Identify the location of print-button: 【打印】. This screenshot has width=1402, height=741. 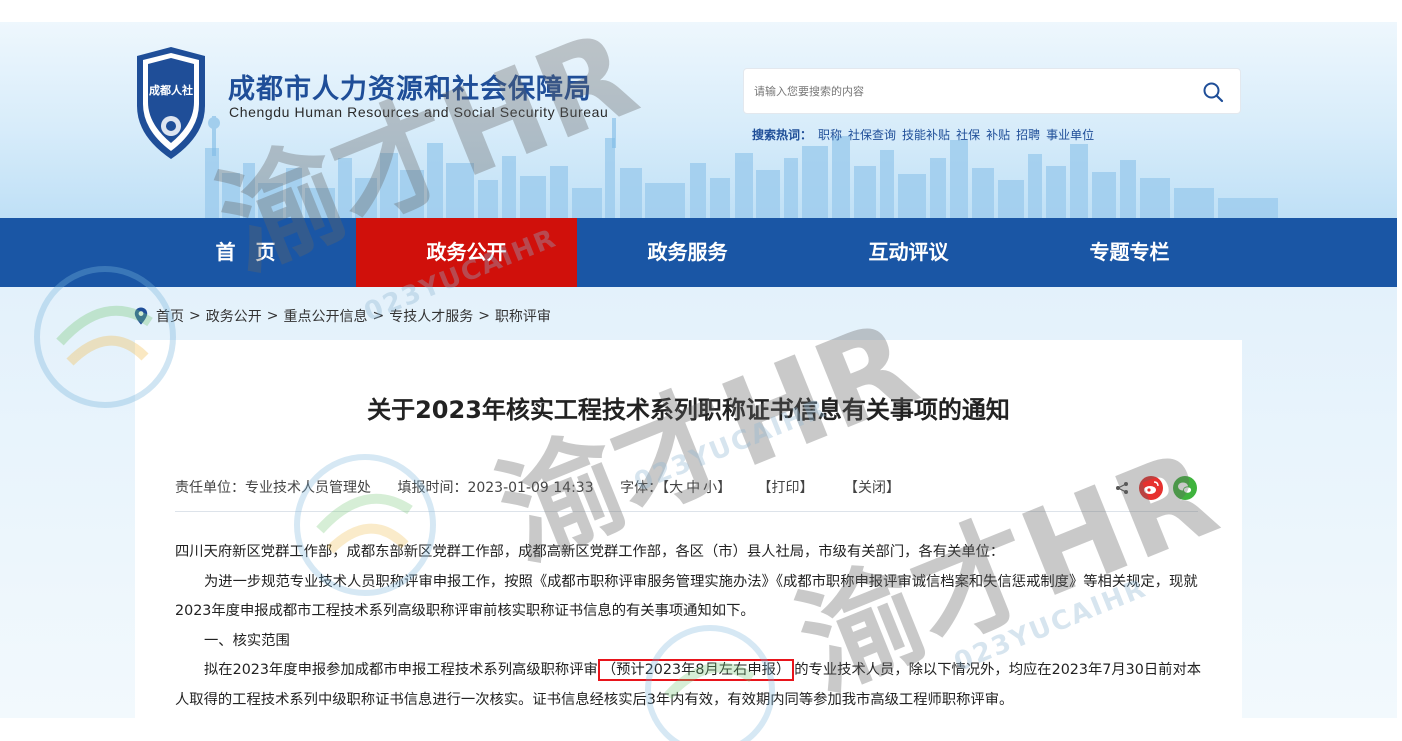
(786, 488).